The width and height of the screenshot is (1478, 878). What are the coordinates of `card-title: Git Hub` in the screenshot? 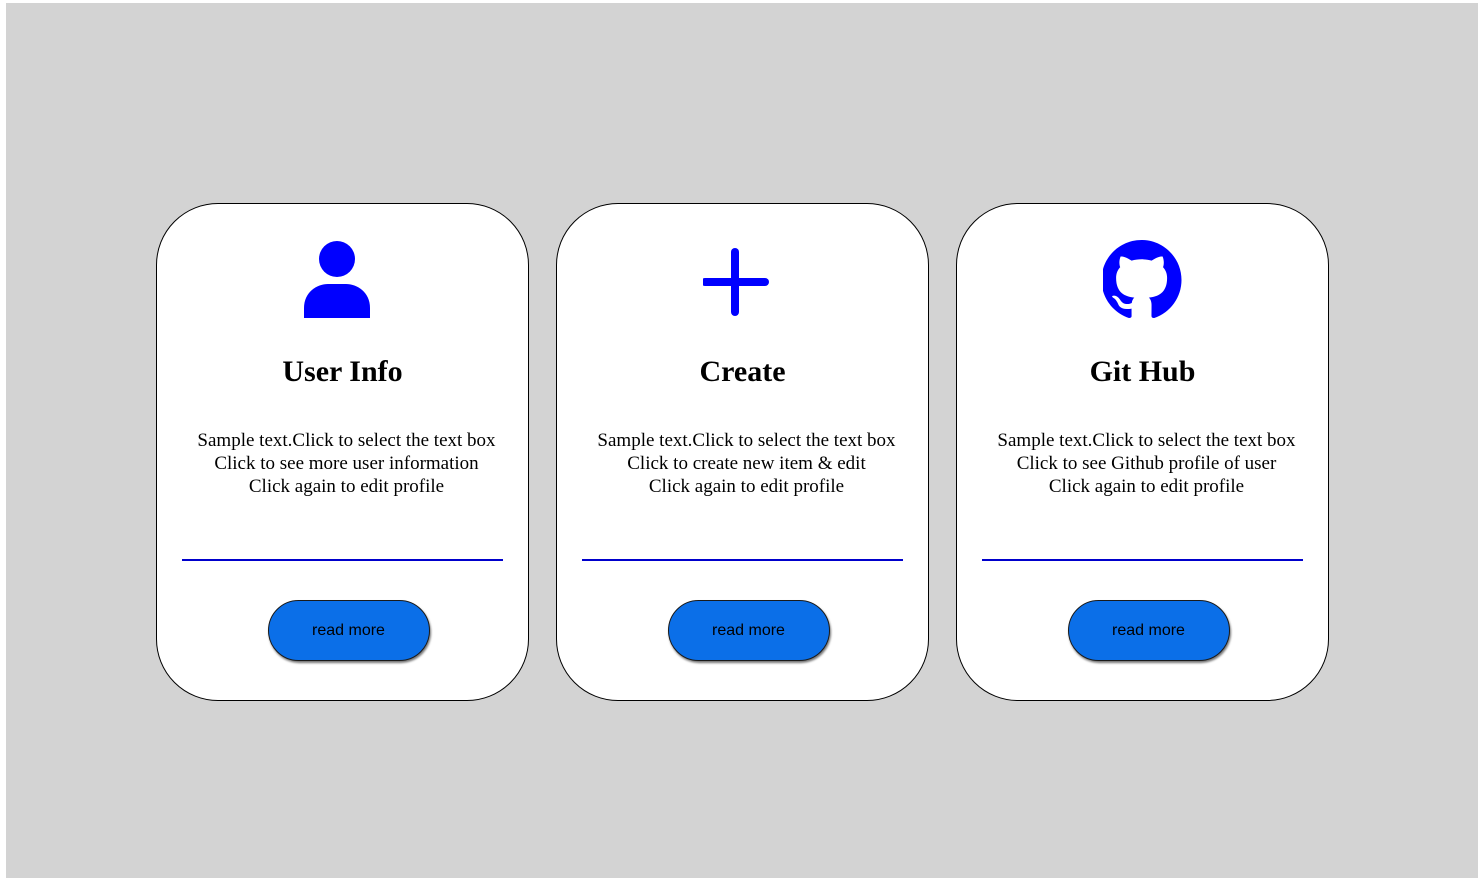 It's located at (1142, 371).